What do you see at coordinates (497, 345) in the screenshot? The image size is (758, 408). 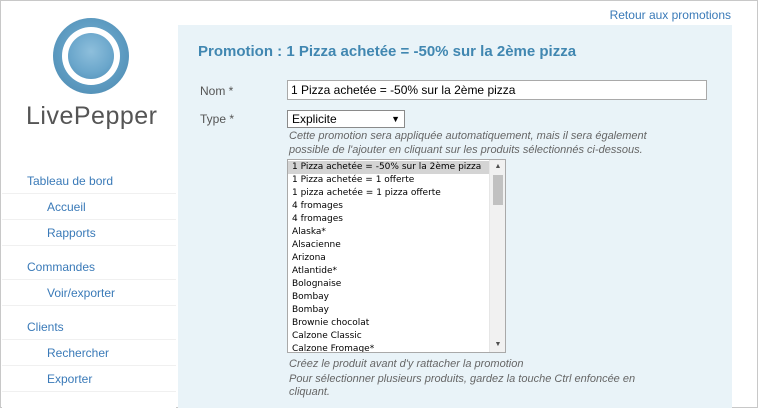 I see `scroll-down-arrow-icon: ▼` at bounding box center [497, 345].